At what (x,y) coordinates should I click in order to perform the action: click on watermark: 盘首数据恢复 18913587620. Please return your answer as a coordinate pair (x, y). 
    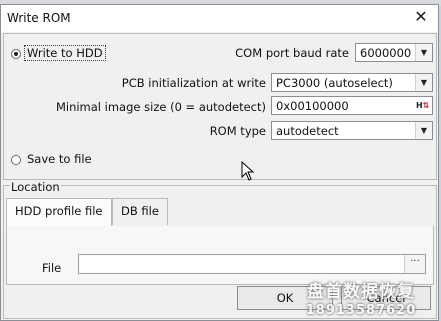
    Looking at the image, I should click on (361, 297).